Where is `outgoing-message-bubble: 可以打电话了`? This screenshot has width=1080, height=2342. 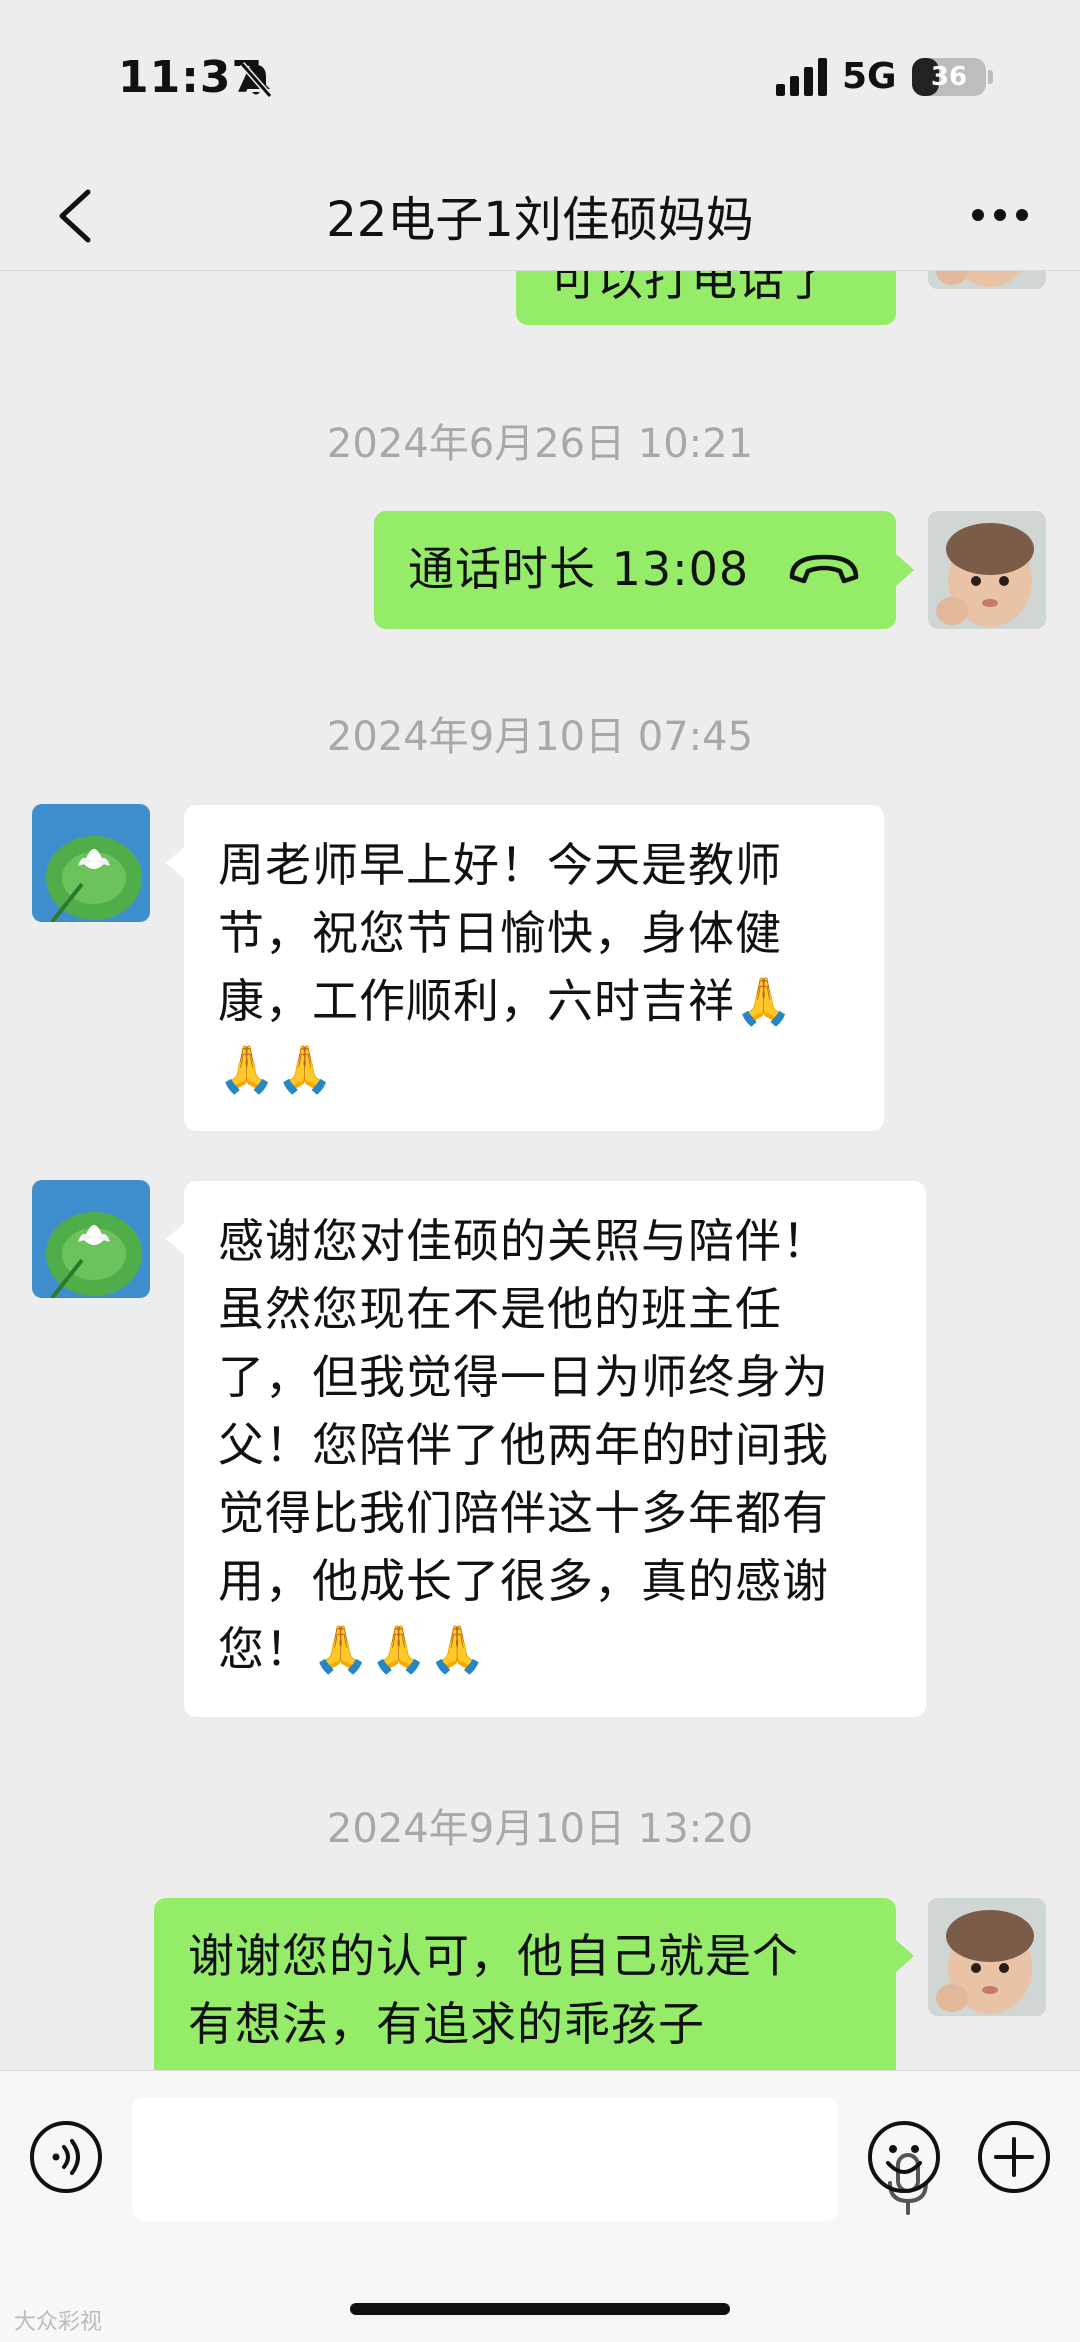
outgoing-message-bubble: 可以打电话了 is located at coordinates (706, 298).